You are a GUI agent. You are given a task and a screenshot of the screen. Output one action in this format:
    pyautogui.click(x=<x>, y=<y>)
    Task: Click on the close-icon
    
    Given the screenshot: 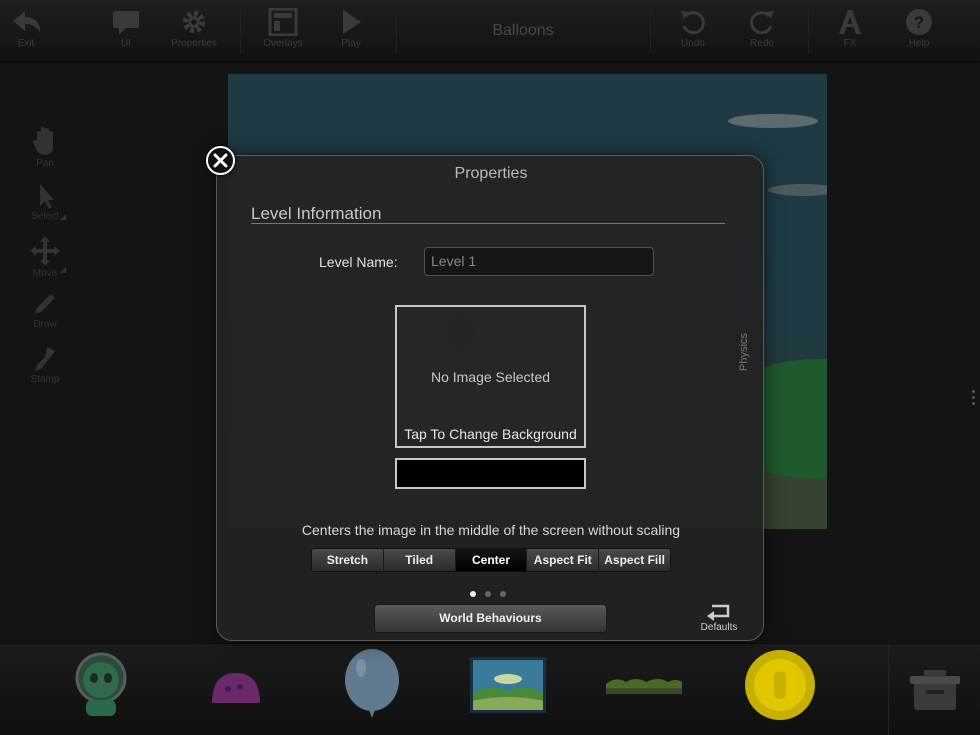 What is the action you would take?
    pyautogui.click(x=220, y=160)
    